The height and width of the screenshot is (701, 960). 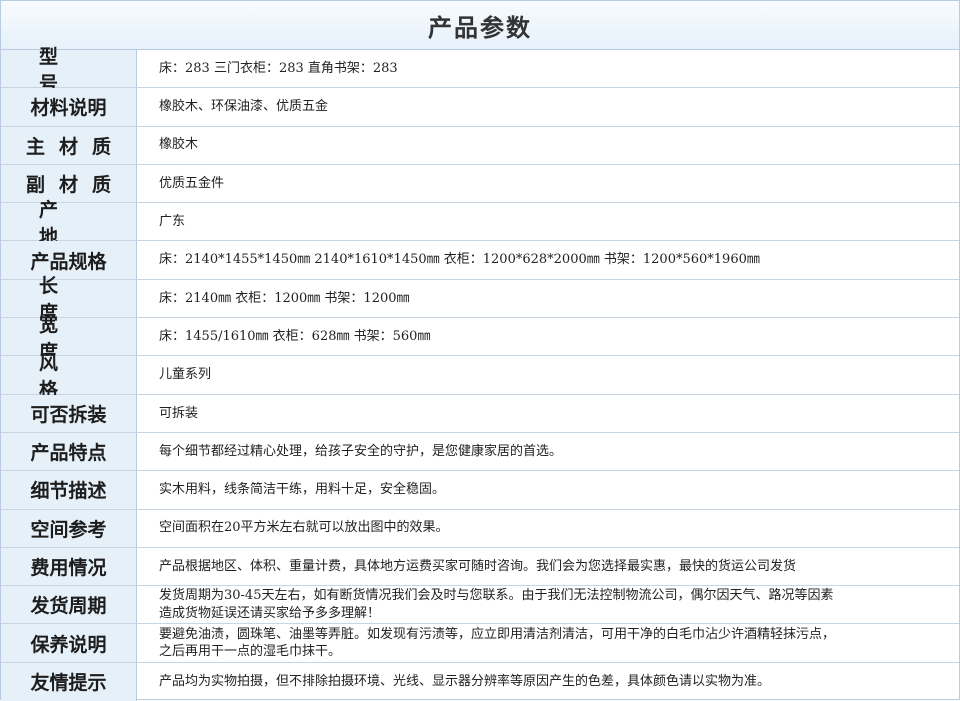 What do you see at coordinates (480, 490) in the screenshot?
I see `param-row-details: 细节描述 实木用料，线条简洁干练，用料十足，安全稳固。` at bounding box center [480, 490].